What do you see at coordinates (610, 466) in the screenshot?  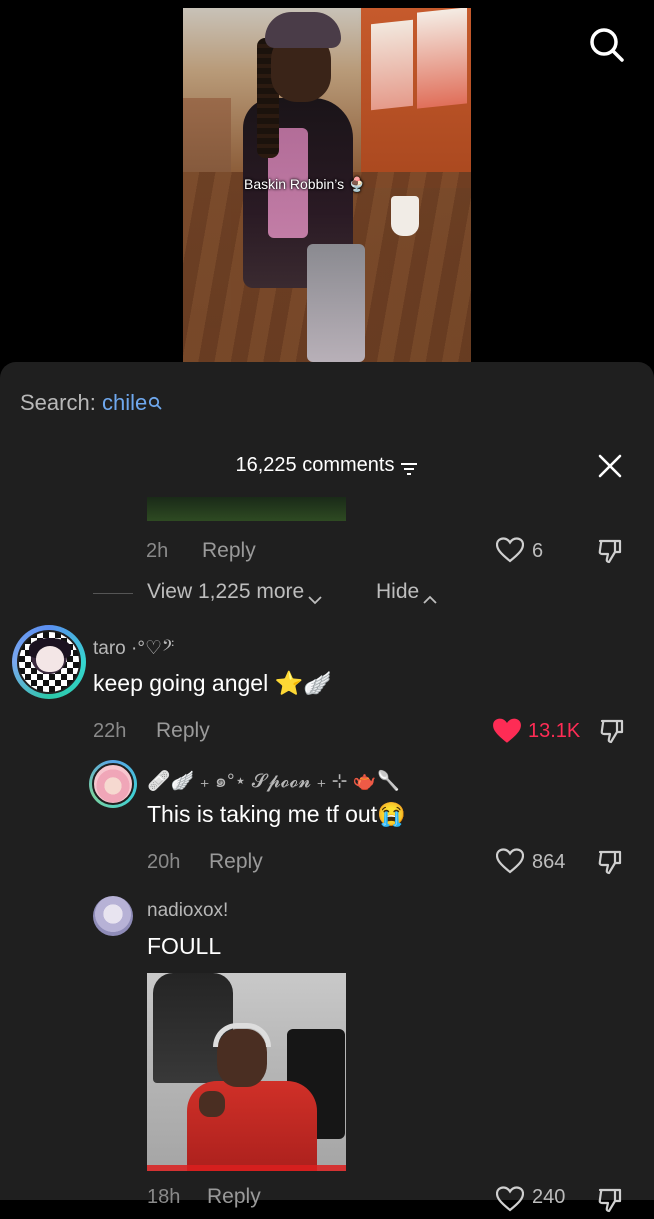 I see `close-icon` at bounding box center [610, 466].